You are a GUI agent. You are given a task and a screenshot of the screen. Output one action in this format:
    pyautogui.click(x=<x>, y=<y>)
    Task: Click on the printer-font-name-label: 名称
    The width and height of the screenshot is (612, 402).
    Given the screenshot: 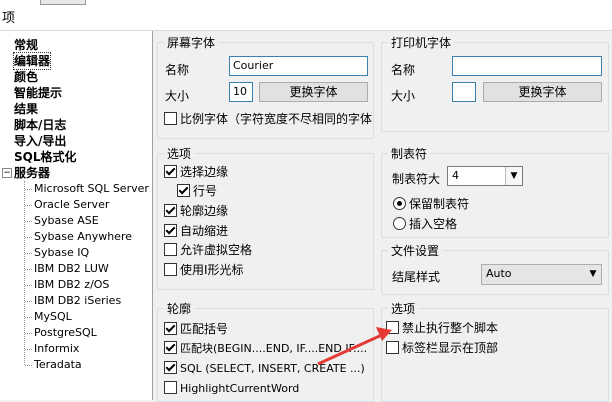 What is the action you would take?
    pyautogui.click(x=403, y=70)
    